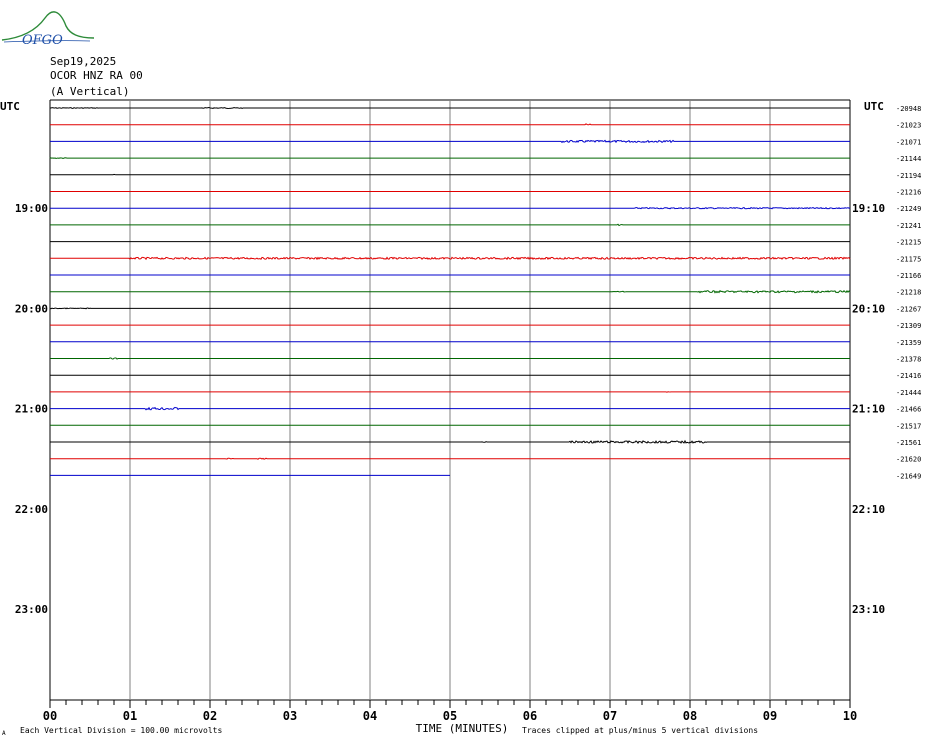  I want to click on trace-offset-label: -20948, so click(908, 109).